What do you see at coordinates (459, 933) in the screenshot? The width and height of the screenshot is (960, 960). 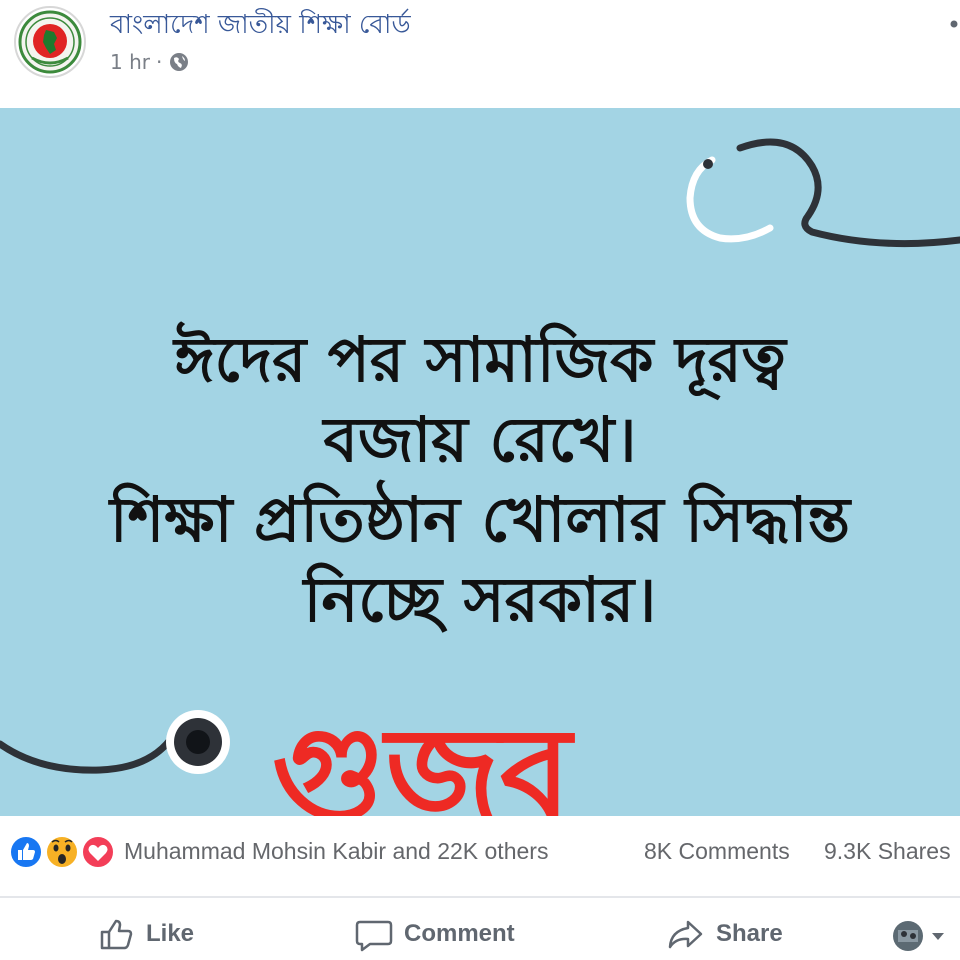 I see `comment-label: Comment` at bounding box center [459, 933].